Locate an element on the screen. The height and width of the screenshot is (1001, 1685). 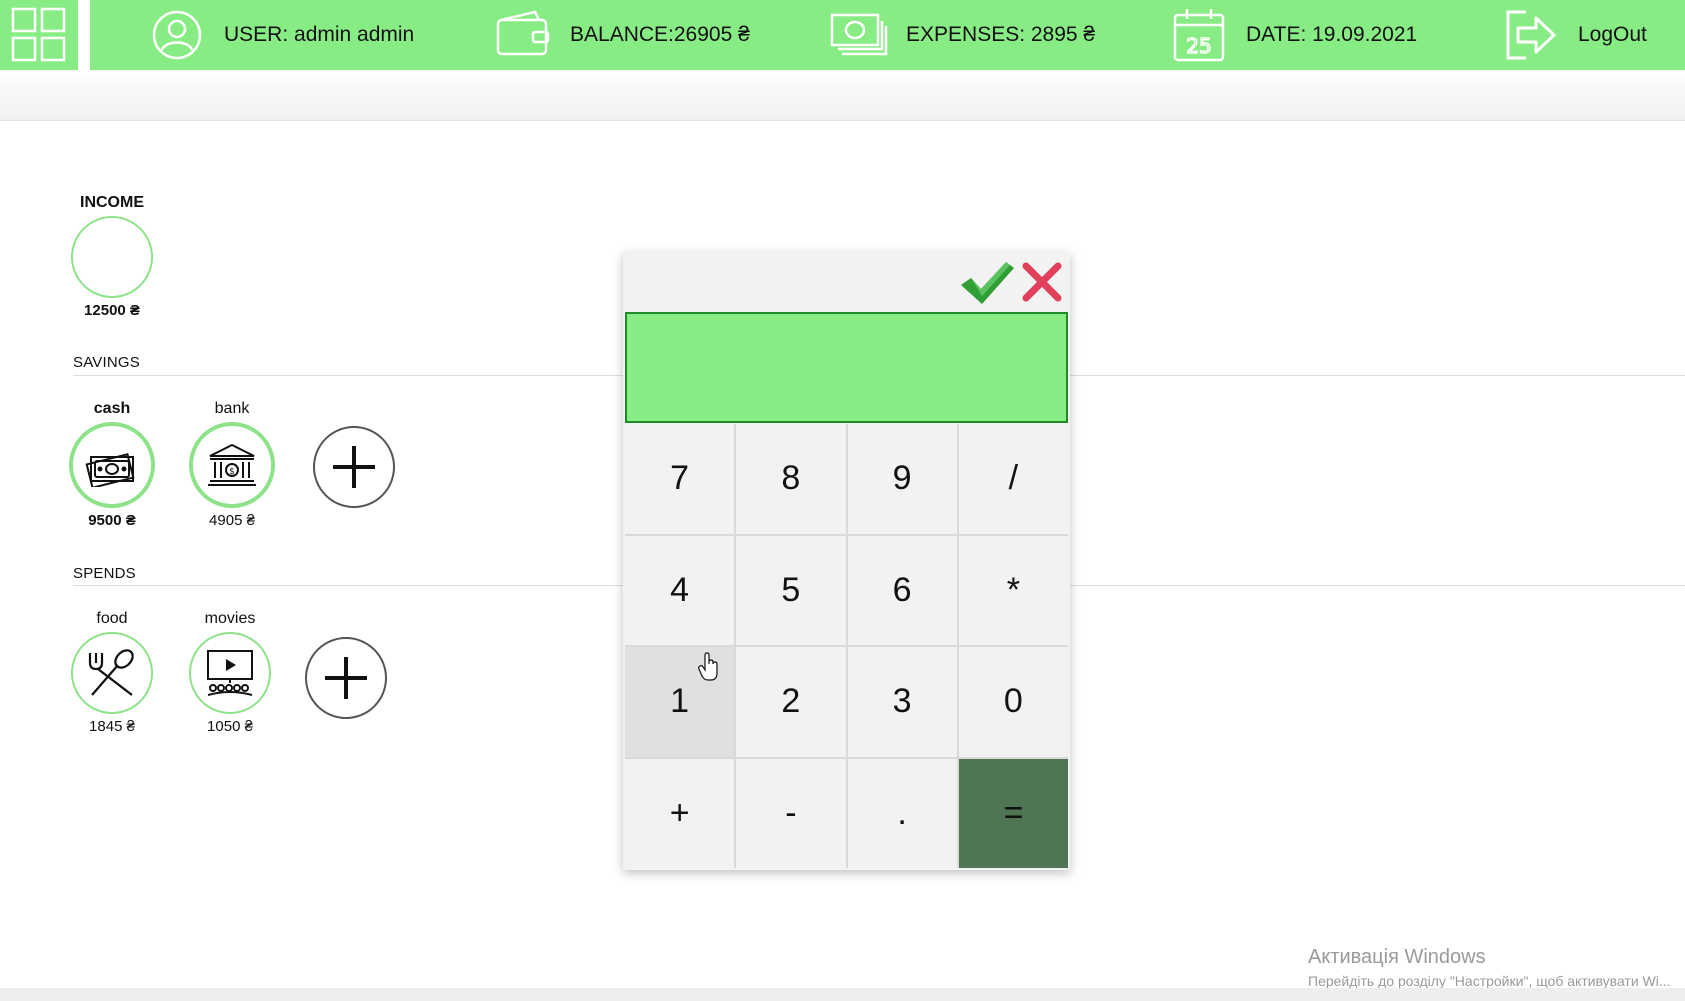
add-spend-button is located at coordinates (346, 678).